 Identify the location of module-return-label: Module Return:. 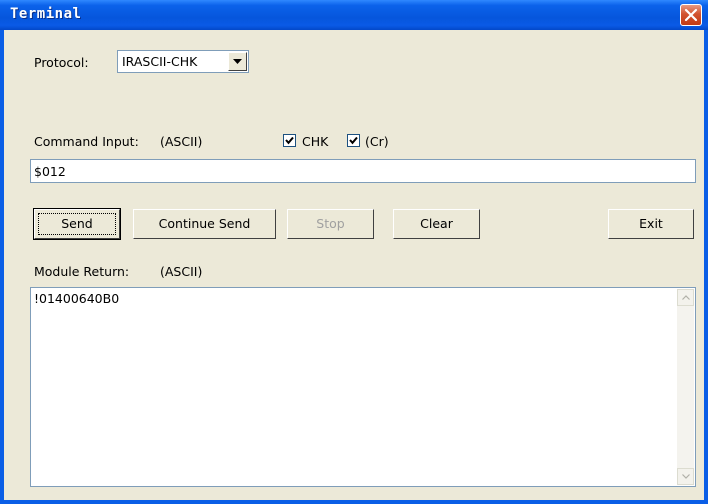
(82, 271).